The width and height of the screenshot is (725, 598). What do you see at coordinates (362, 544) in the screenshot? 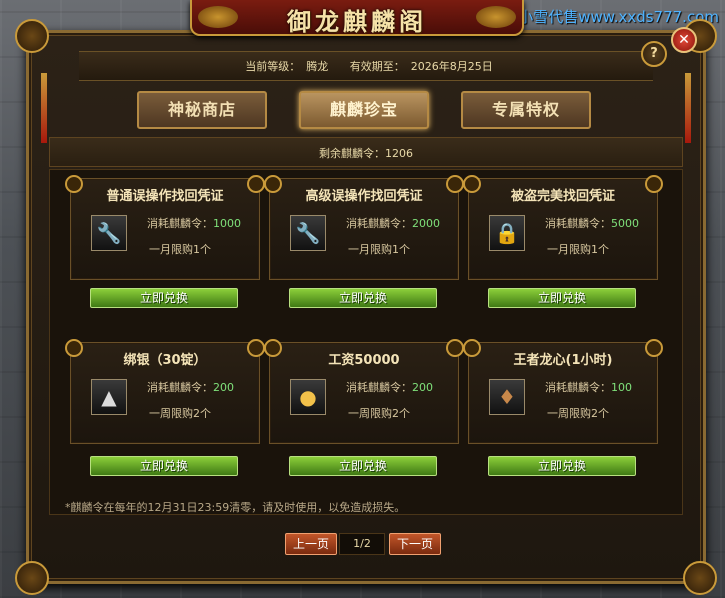
I see `page-indicator: 1/2` at bounding box center [362, 544].